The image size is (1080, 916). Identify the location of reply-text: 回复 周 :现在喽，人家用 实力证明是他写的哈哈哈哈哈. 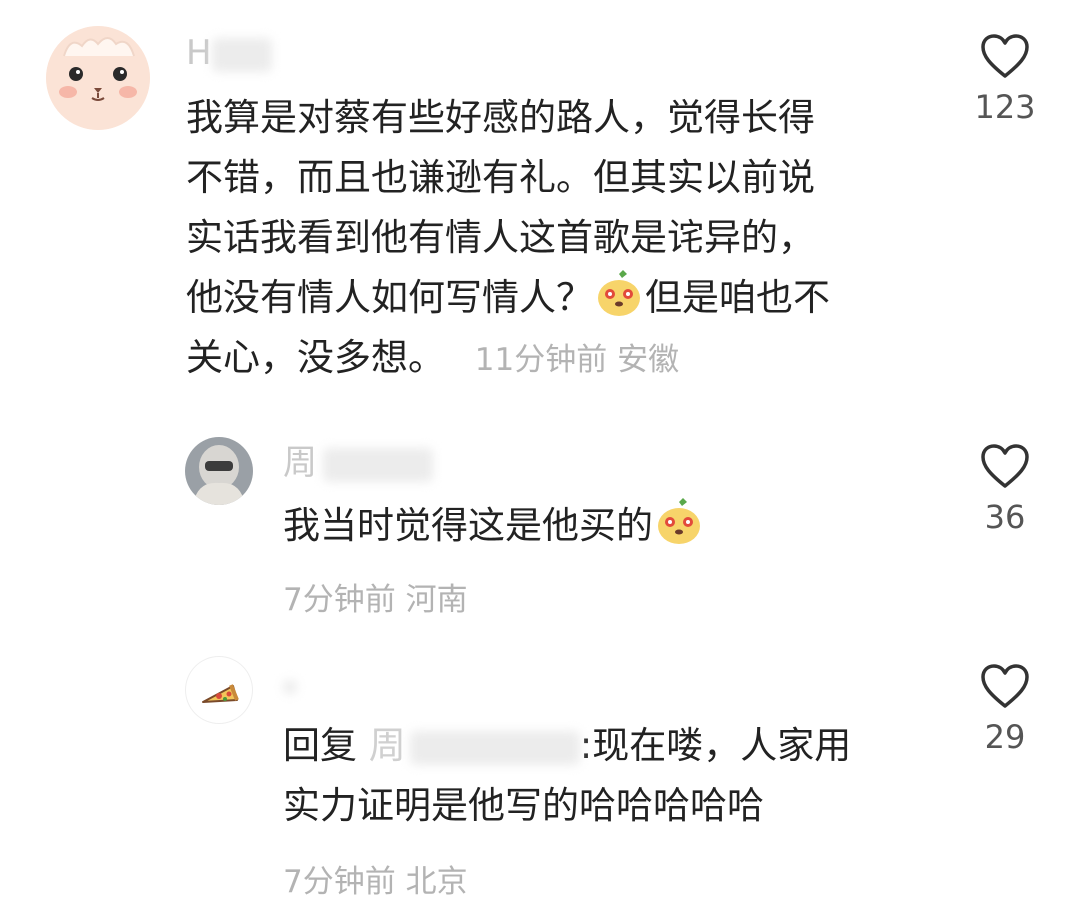
(603, 776).